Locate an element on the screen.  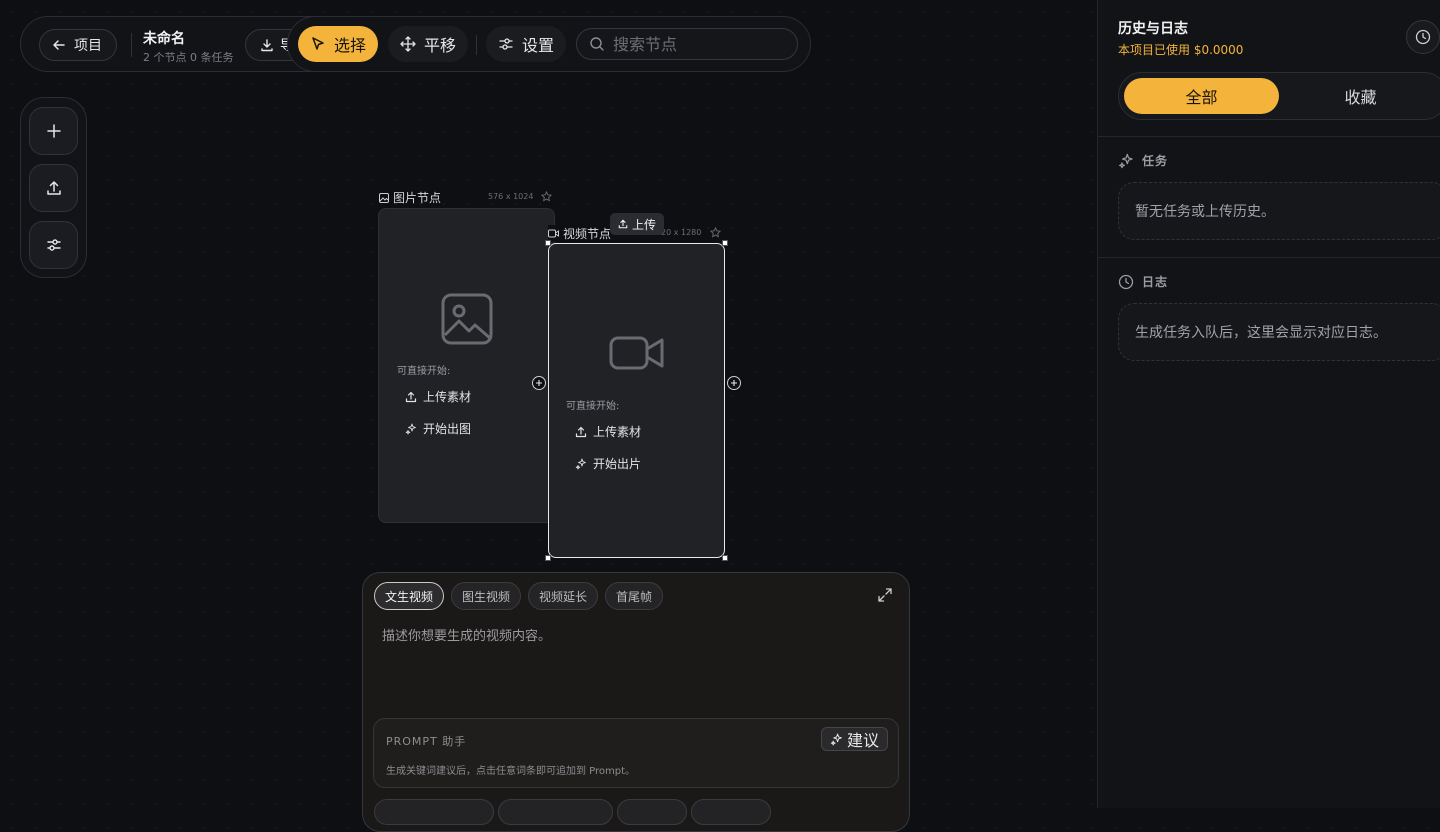
search-input is located at coordinates (693, 44).